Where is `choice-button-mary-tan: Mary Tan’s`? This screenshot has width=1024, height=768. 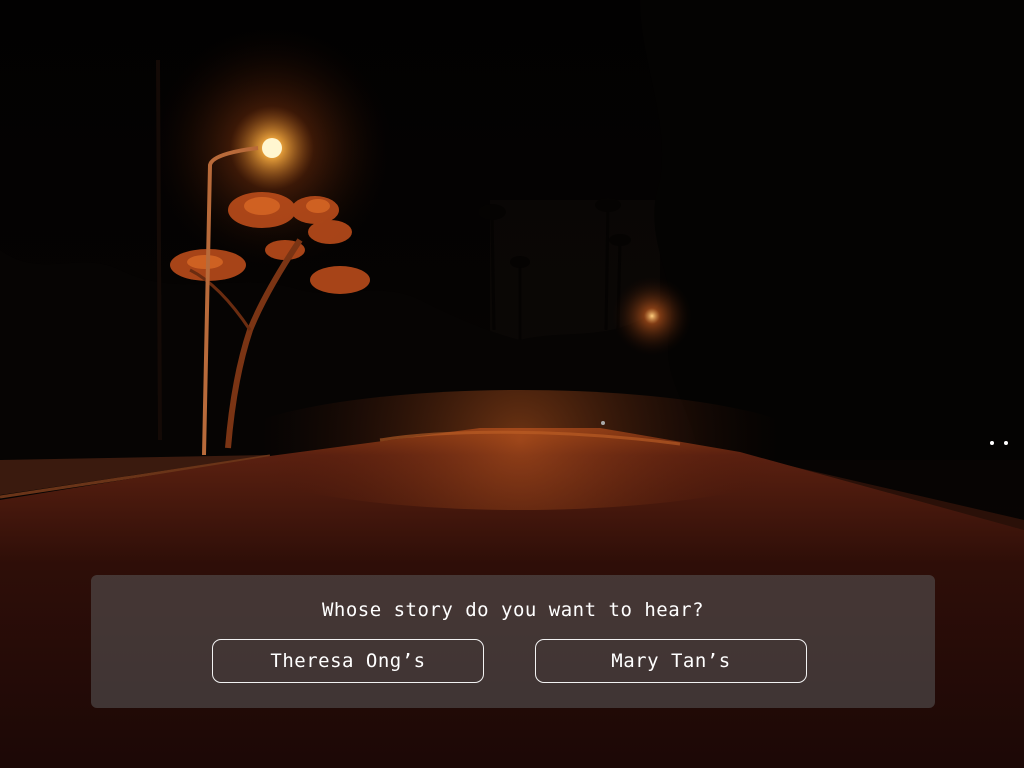 choice-button-mary-tan: Mary Tan’s is located at coordinates (671, 661).